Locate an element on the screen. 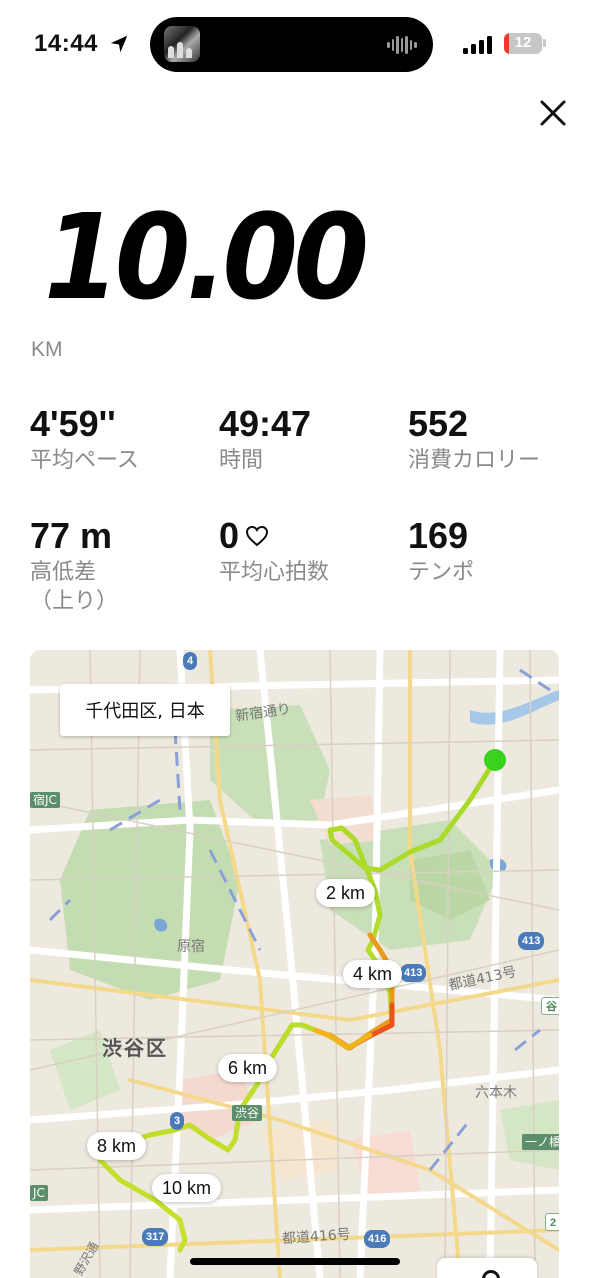 The image size is (589, 1278). map-place-label: 一ノ橋 is located at coordinates (540, 1142).